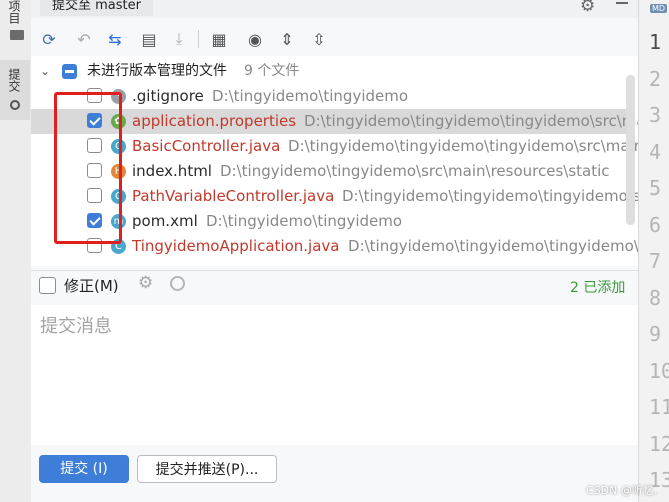  What do you see at coordinates (233, 196) in the screenshot?
I see `file-name: PathVariableController.java` at bounding box center [233, 196].